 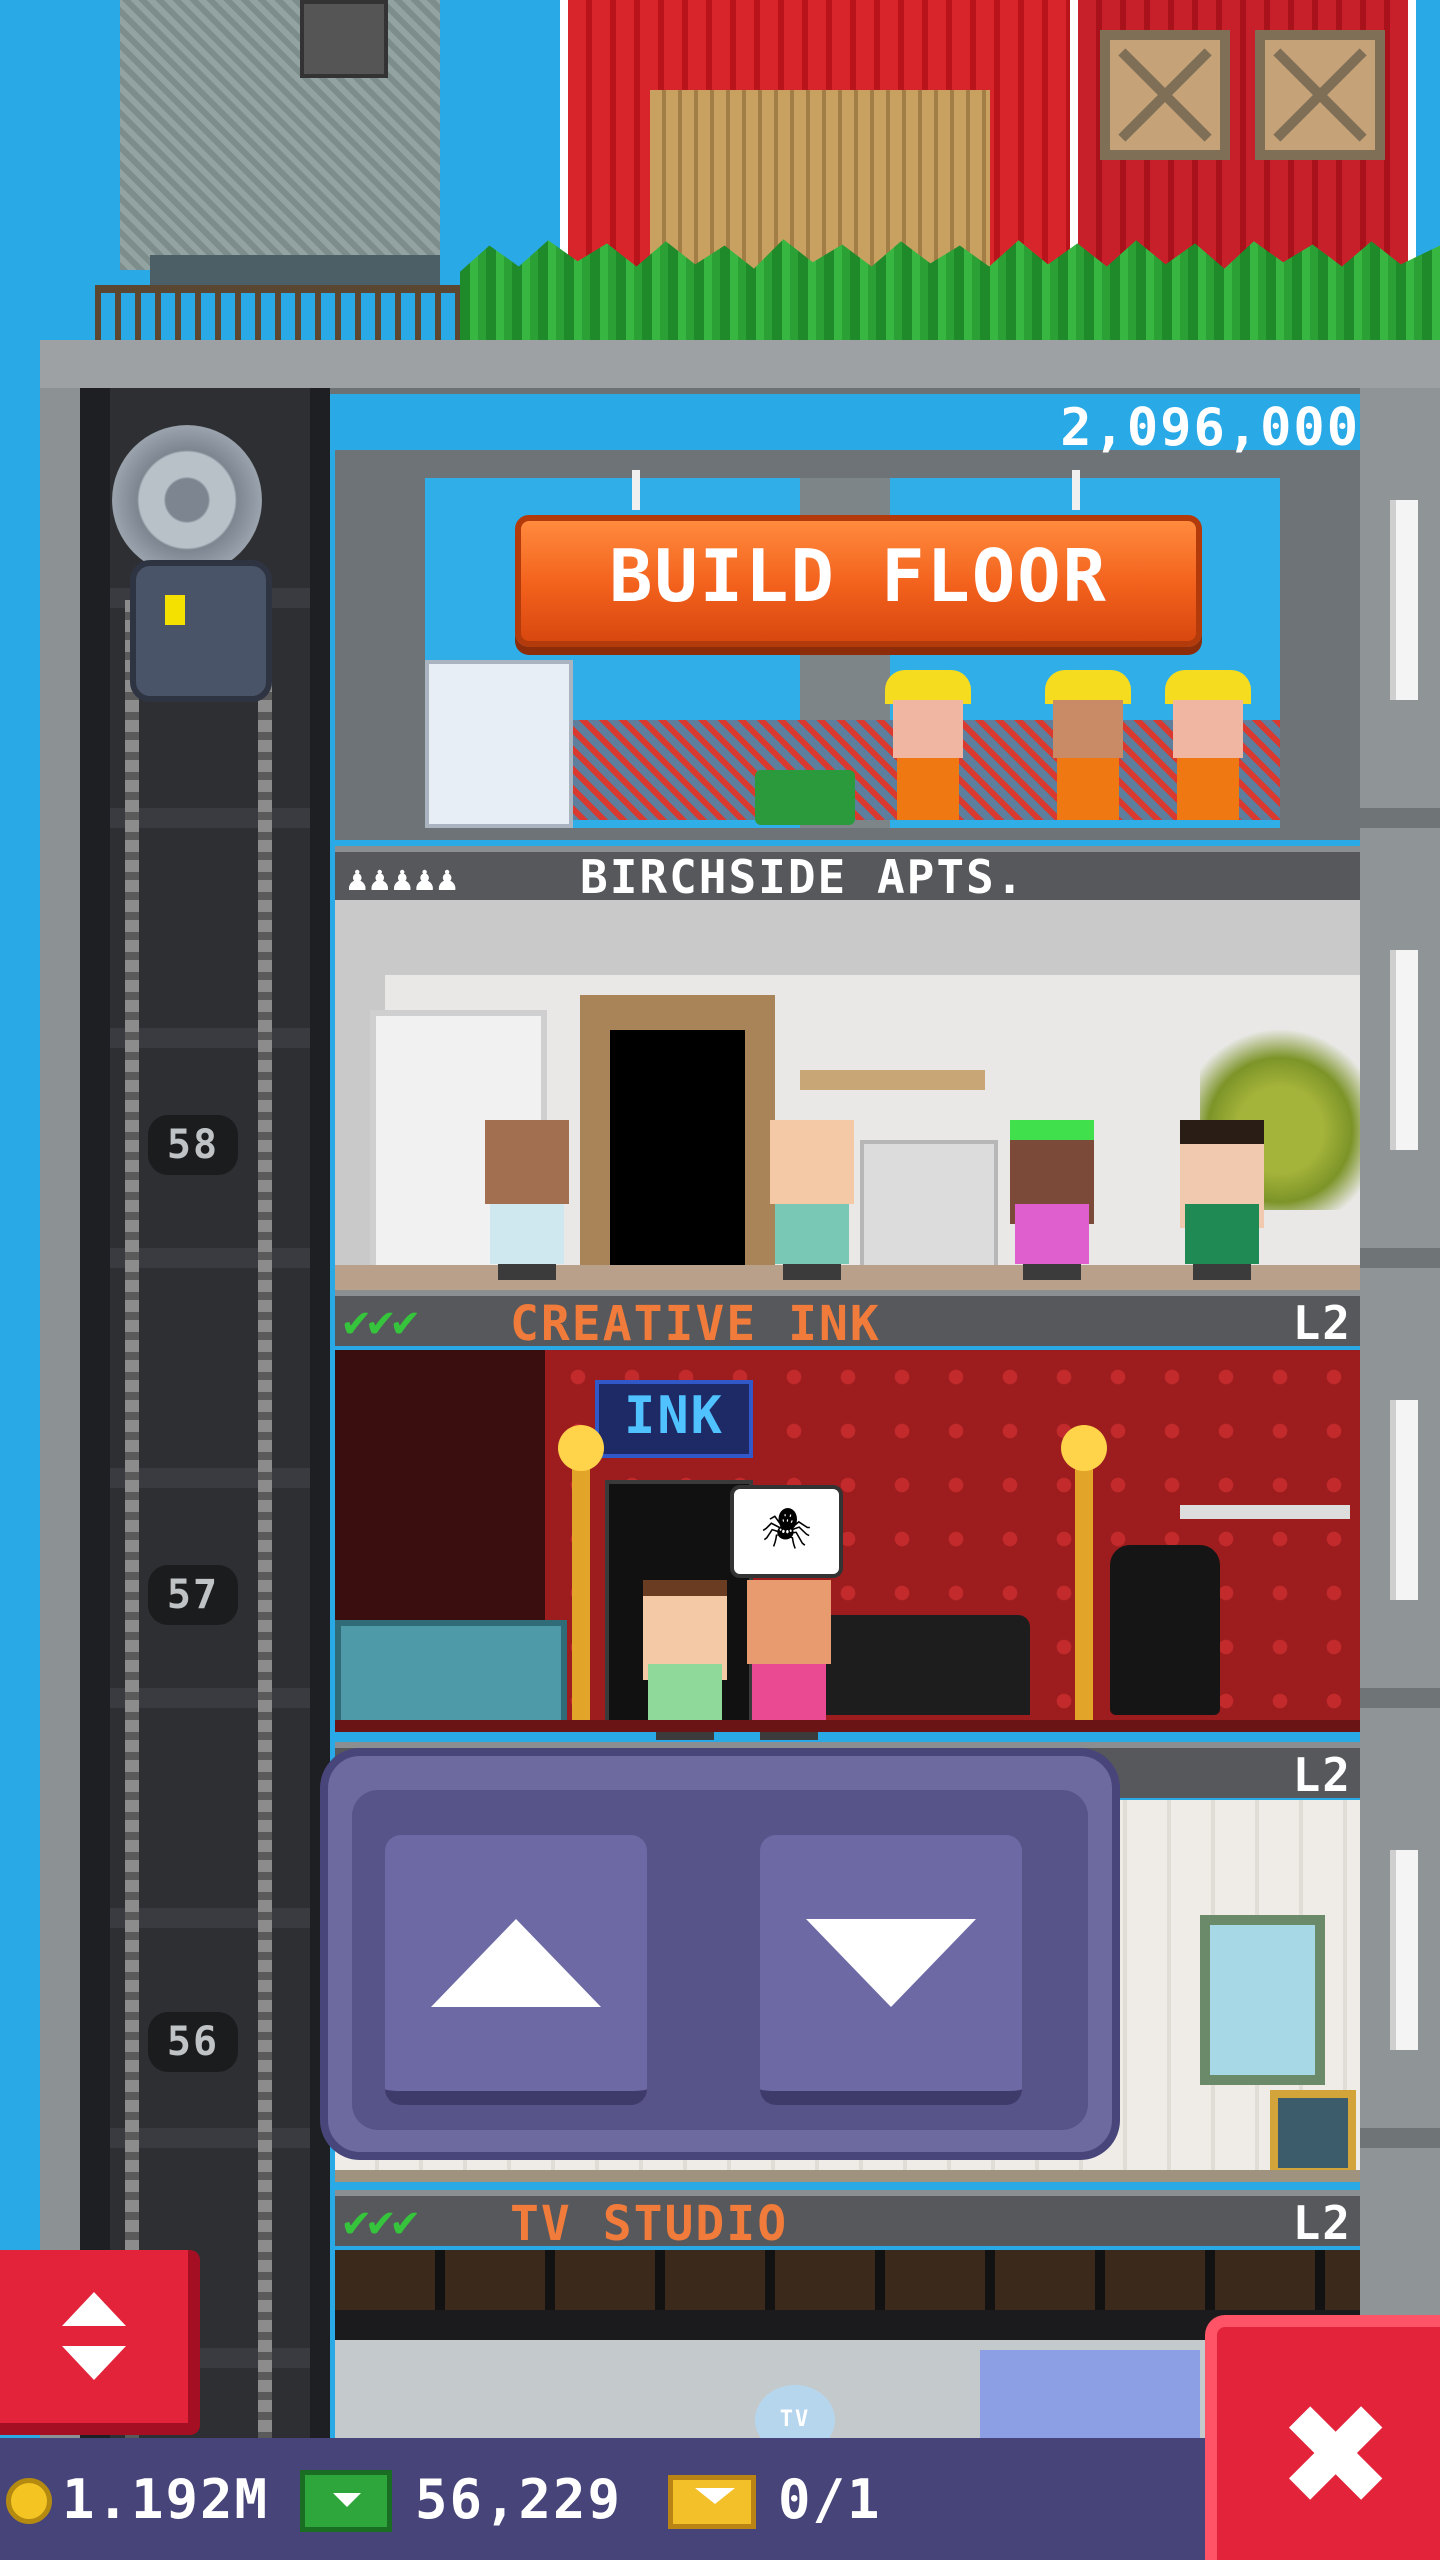 I want to click on studio-screen, so click(x=1090, y=2400).